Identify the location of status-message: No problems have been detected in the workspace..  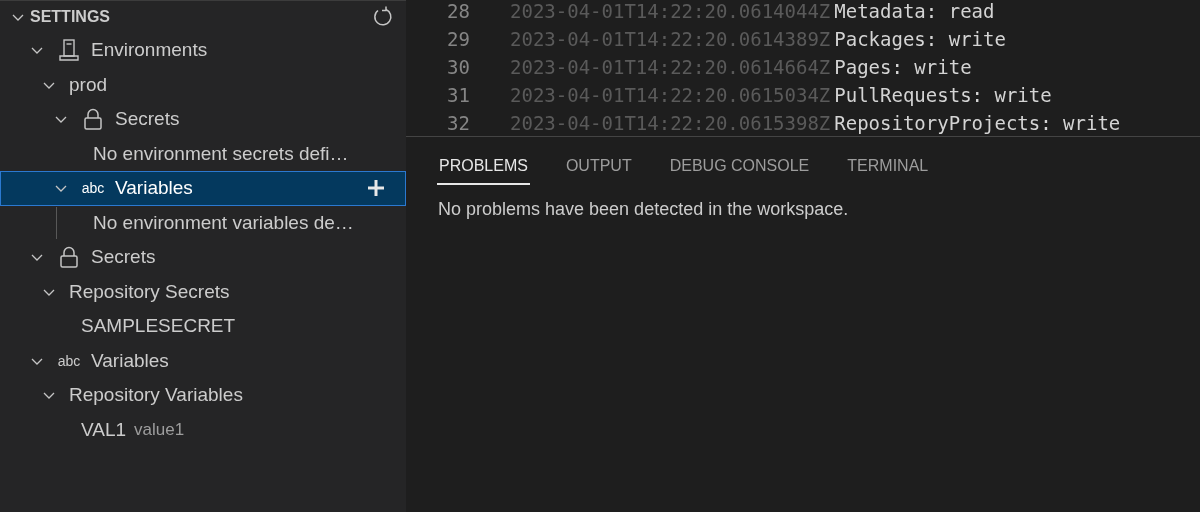
(643, 209).